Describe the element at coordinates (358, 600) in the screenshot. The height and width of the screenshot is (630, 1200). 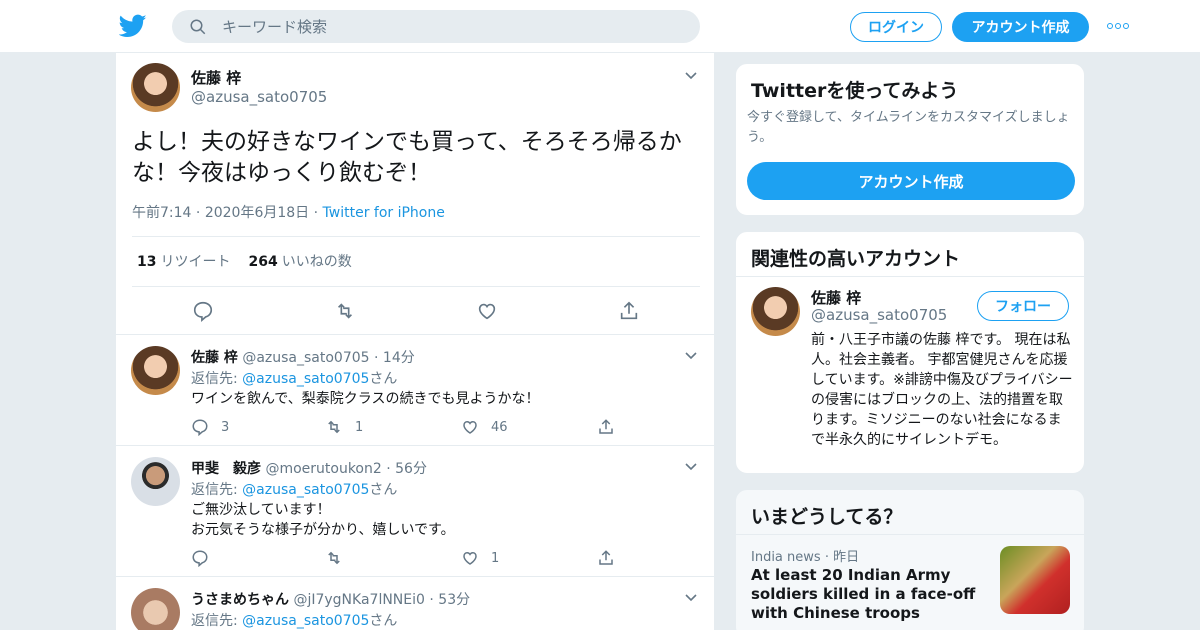
I see `author-handle: @jI7ygNKa7lNNEi0` at that location.